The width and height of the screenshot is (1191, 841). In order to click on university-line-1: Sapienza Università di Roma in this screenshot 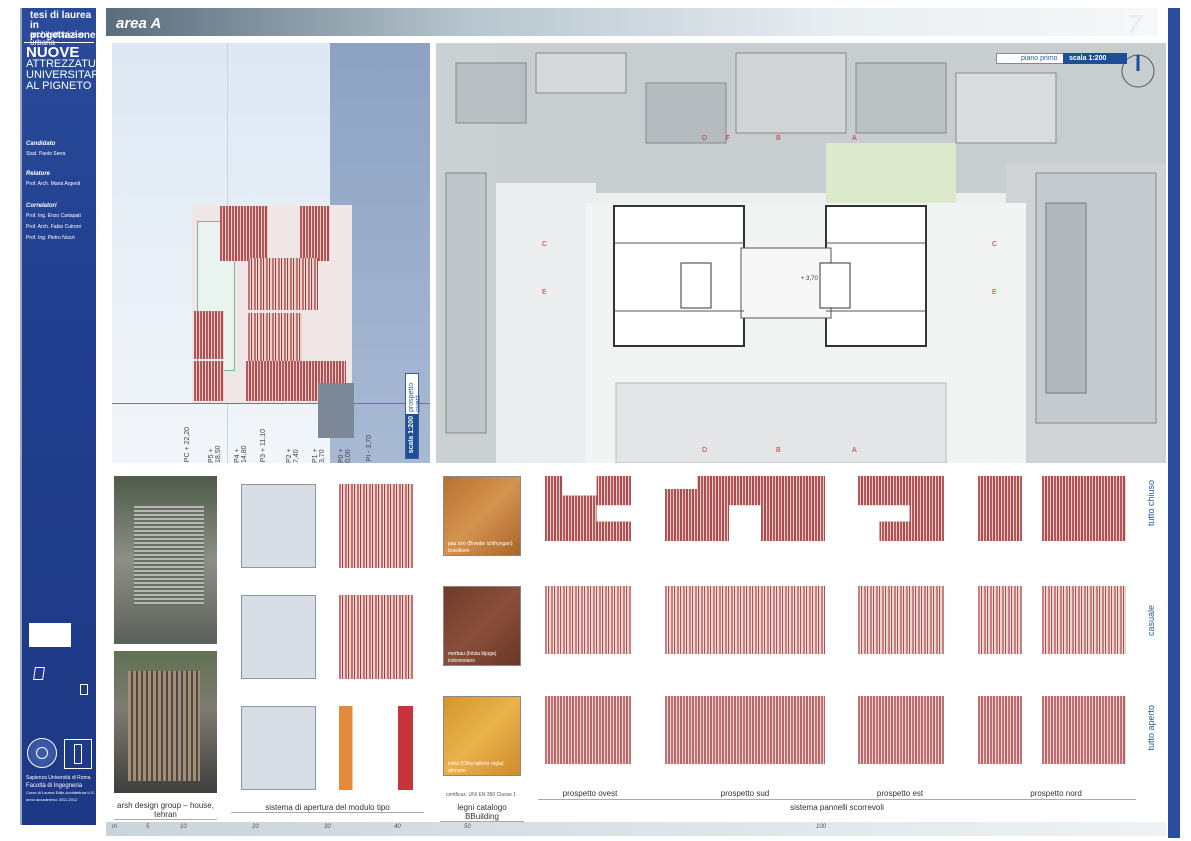, I will do `click(58, 778)`.